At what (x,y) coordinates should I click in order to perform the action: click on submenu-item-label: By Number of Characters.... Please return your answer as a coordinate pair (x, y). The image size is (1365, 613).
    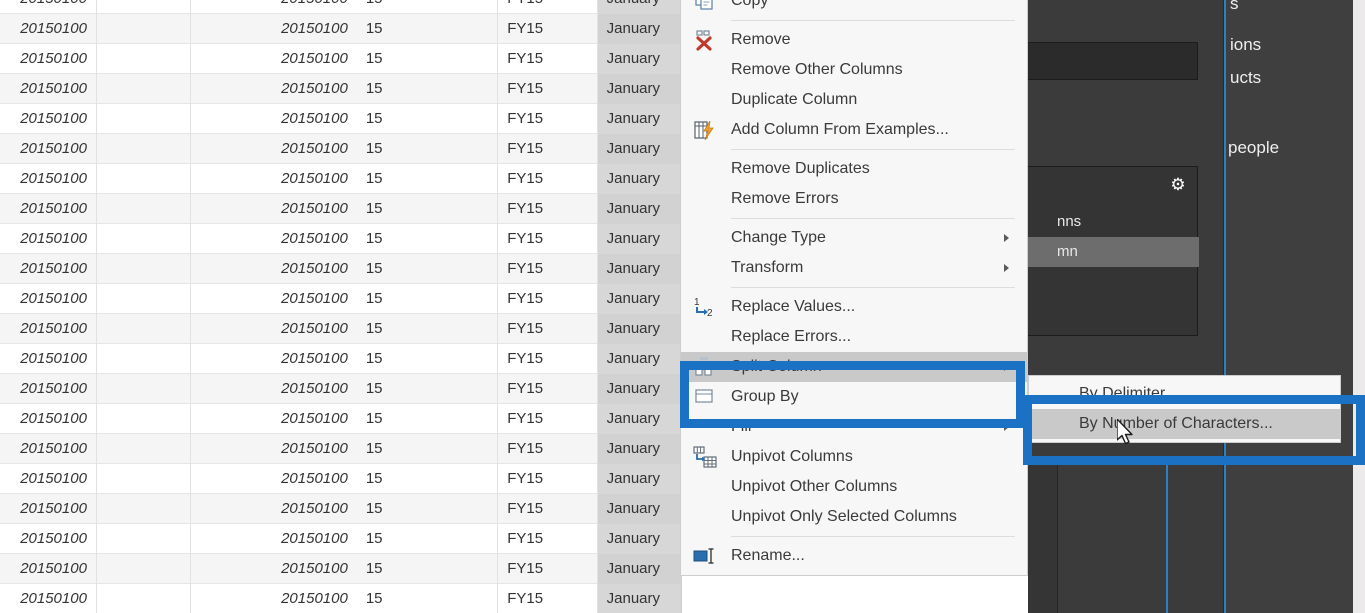
    Looking at the image, I should click on (1176, 423).